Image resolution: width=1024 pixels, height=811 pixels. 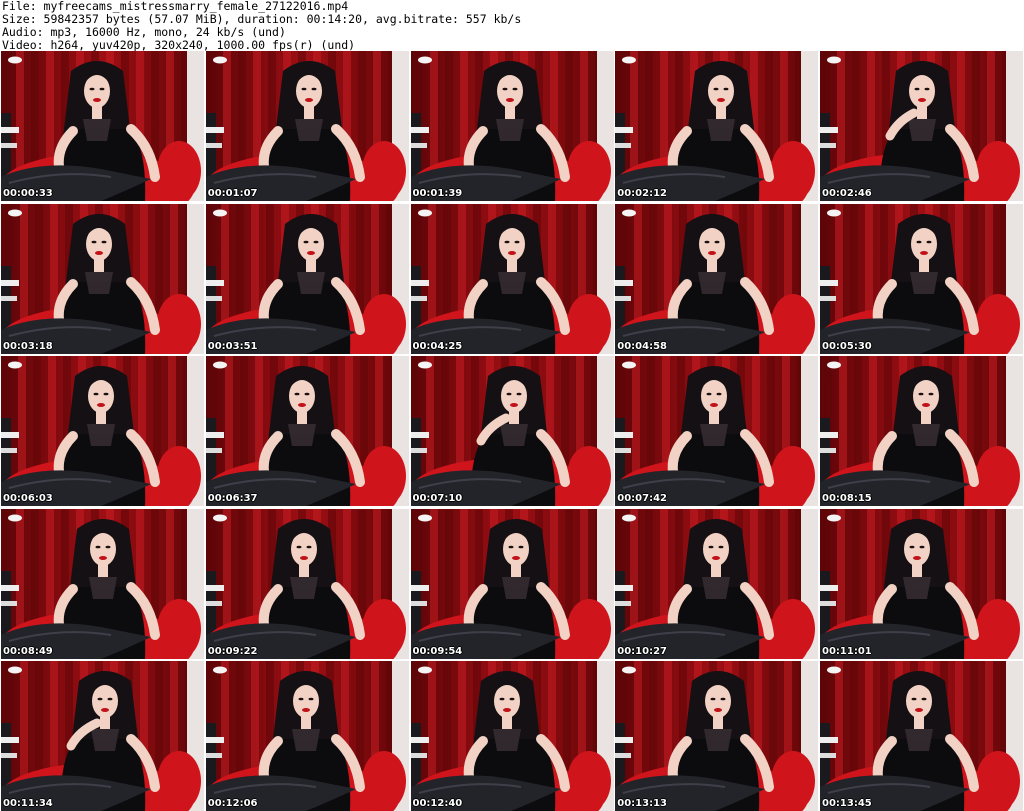 What do you see at coordinates (437, 498) in the screenshot?
I see `thumbnail-timestamp: 00:07:10` at bounding box center [437, 498].